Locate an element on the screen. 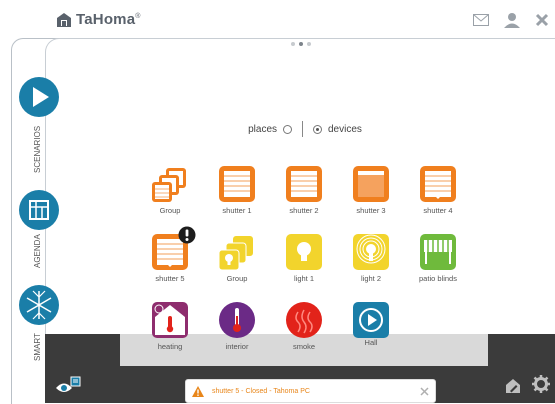 The height and width of the screenshot is (404, 555). warning-icon is located at coordinates (198, 391).